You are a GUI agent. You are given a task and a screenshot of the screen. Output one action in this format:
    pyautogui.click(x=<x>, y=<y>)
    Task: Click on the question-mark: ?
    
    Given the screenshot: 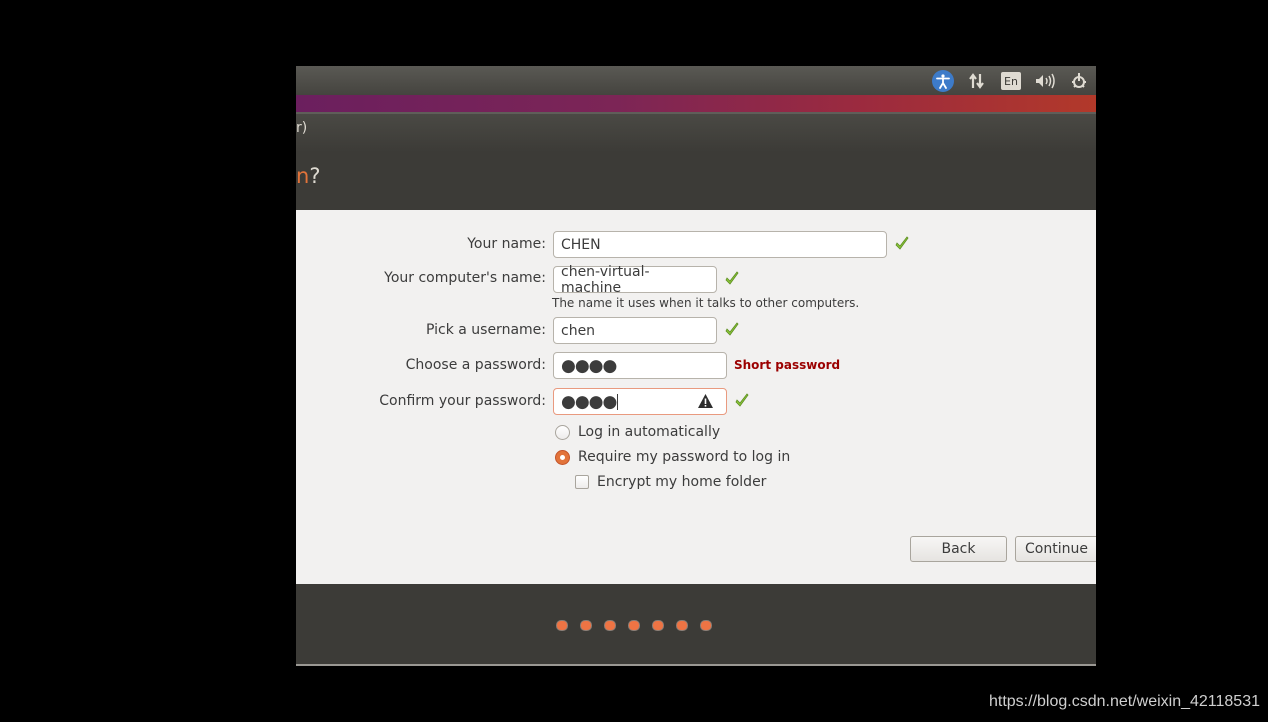 What is the action you would take?
    pyautogui.click(x=315, y=176)
    